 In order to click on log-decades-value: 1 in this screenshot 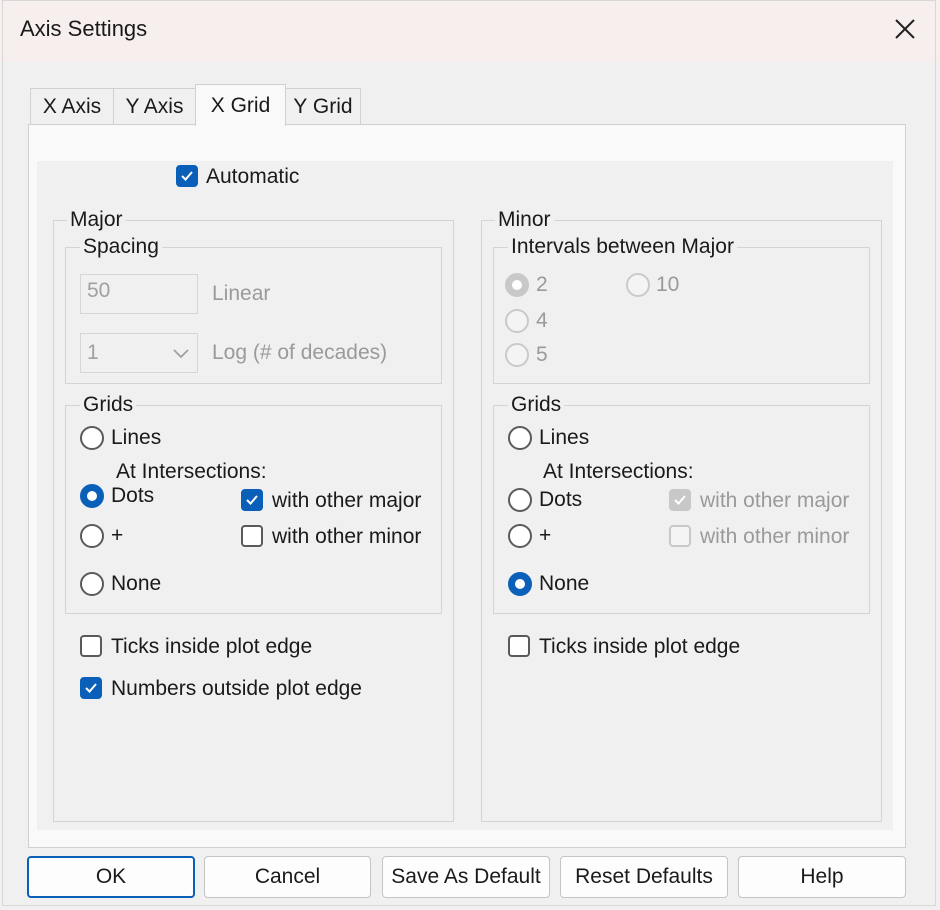, I will do `click(93, 352)`.